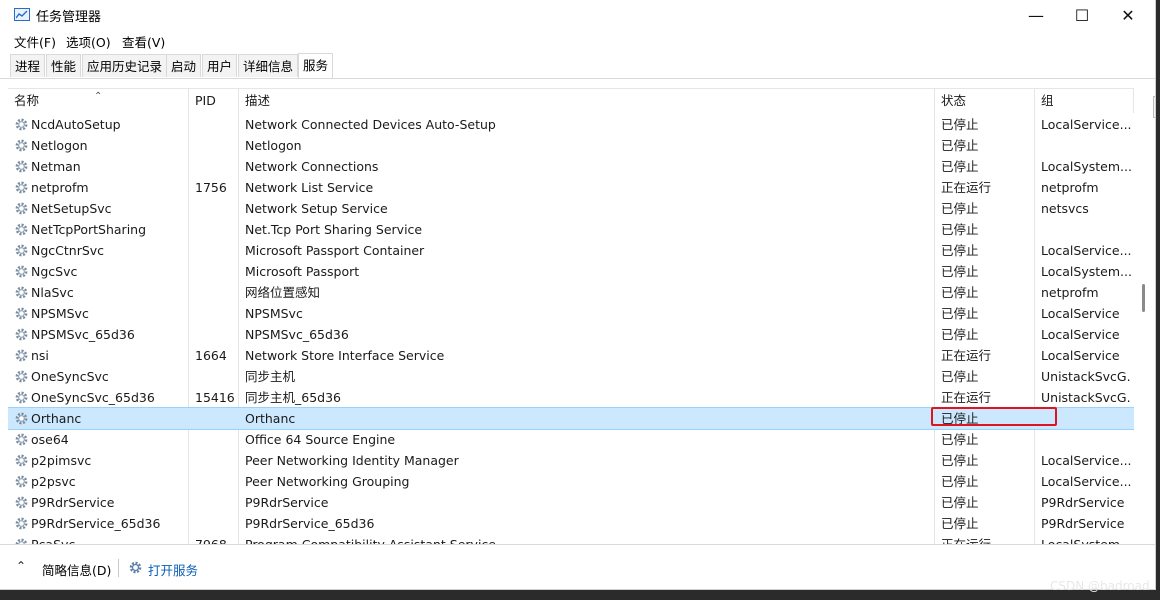  Describe the element at coordinates (88, 41) in the screenshot. I see `menu-options: 选项(O)` at that location.